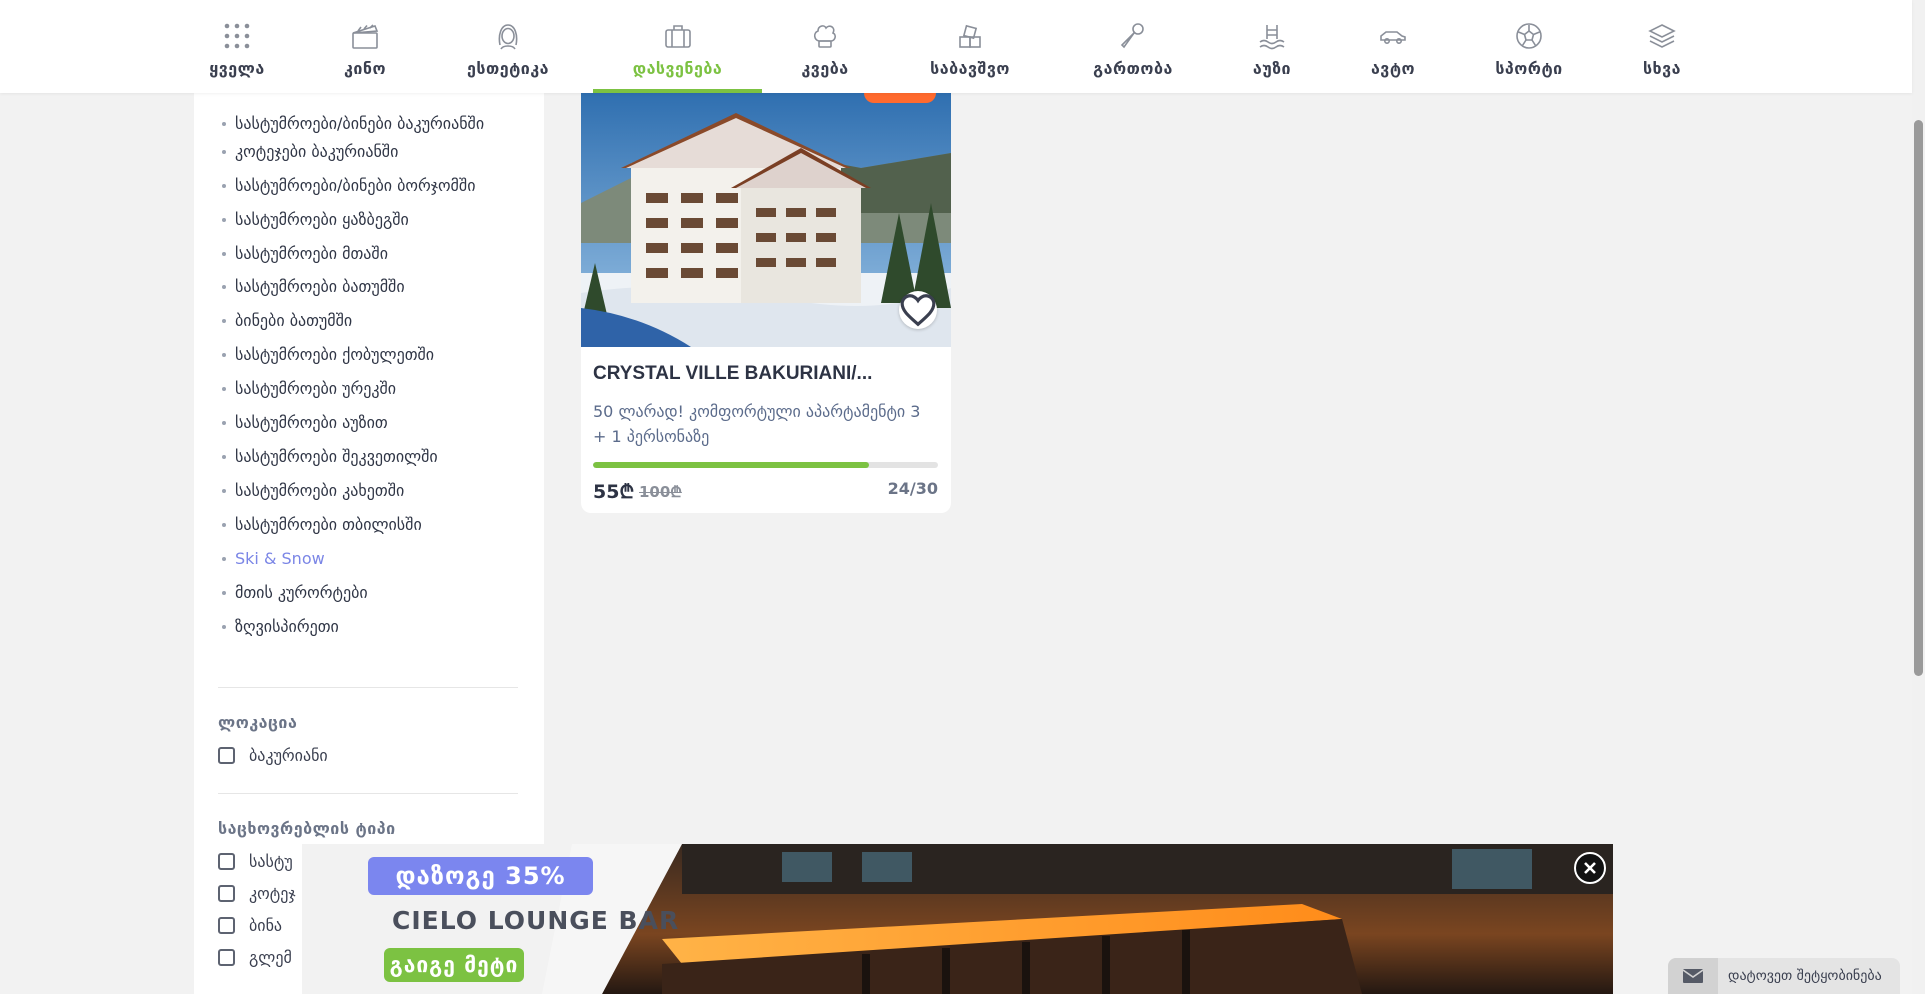 The height and width of the screenshot is (994, 1925). Describe the element at coordinates (731, 465) in the screenshot. I see `sold-progress-fill` at that location.